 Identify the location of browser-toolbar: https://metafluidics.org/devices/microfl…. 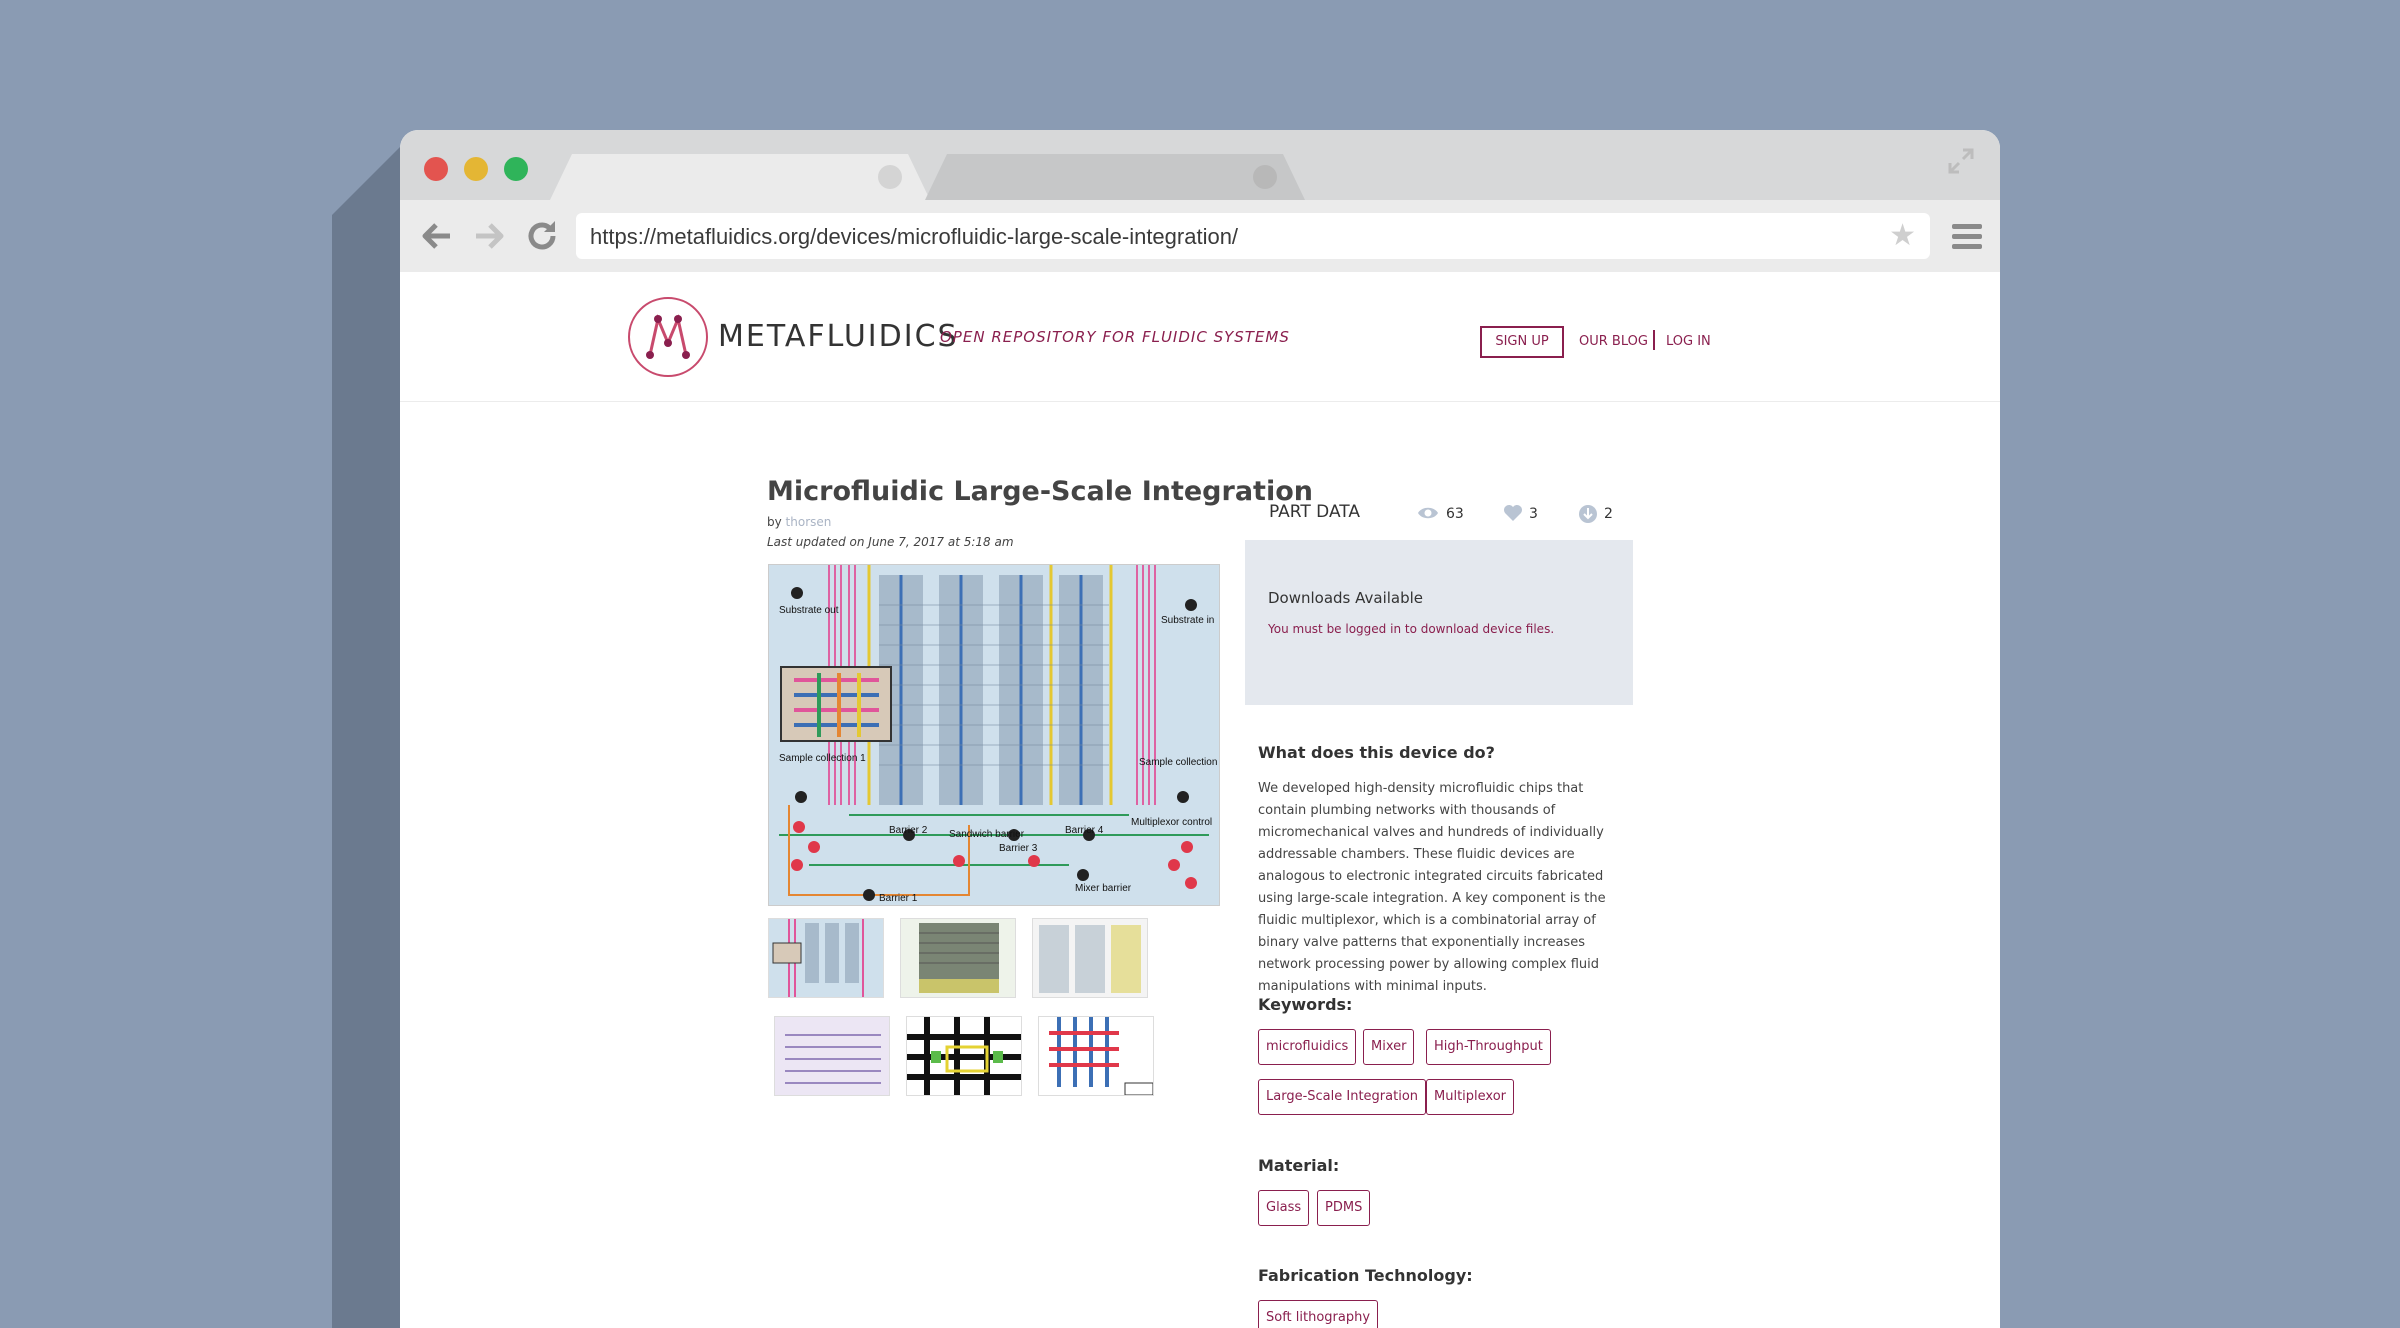
(1200, 236).